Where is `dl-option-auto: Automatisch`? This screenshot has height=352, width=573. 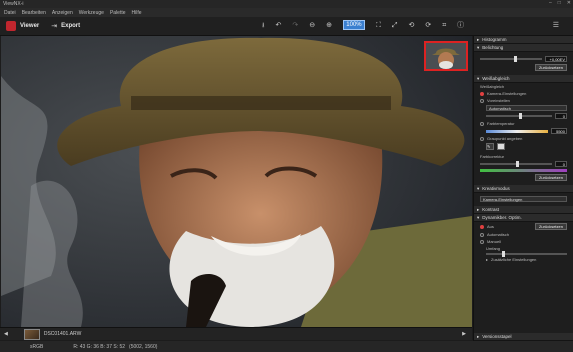 dl-option-auto: Automatisch is located at coordinates (523, 234).